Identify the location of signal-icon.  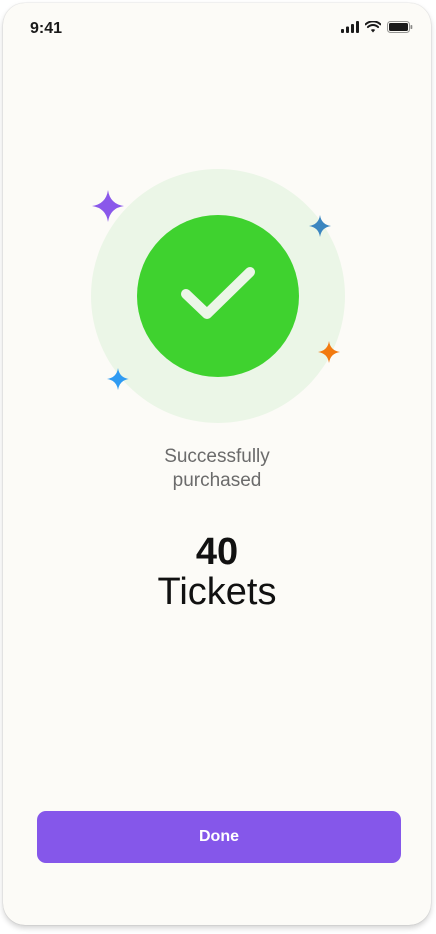
(350, 29).